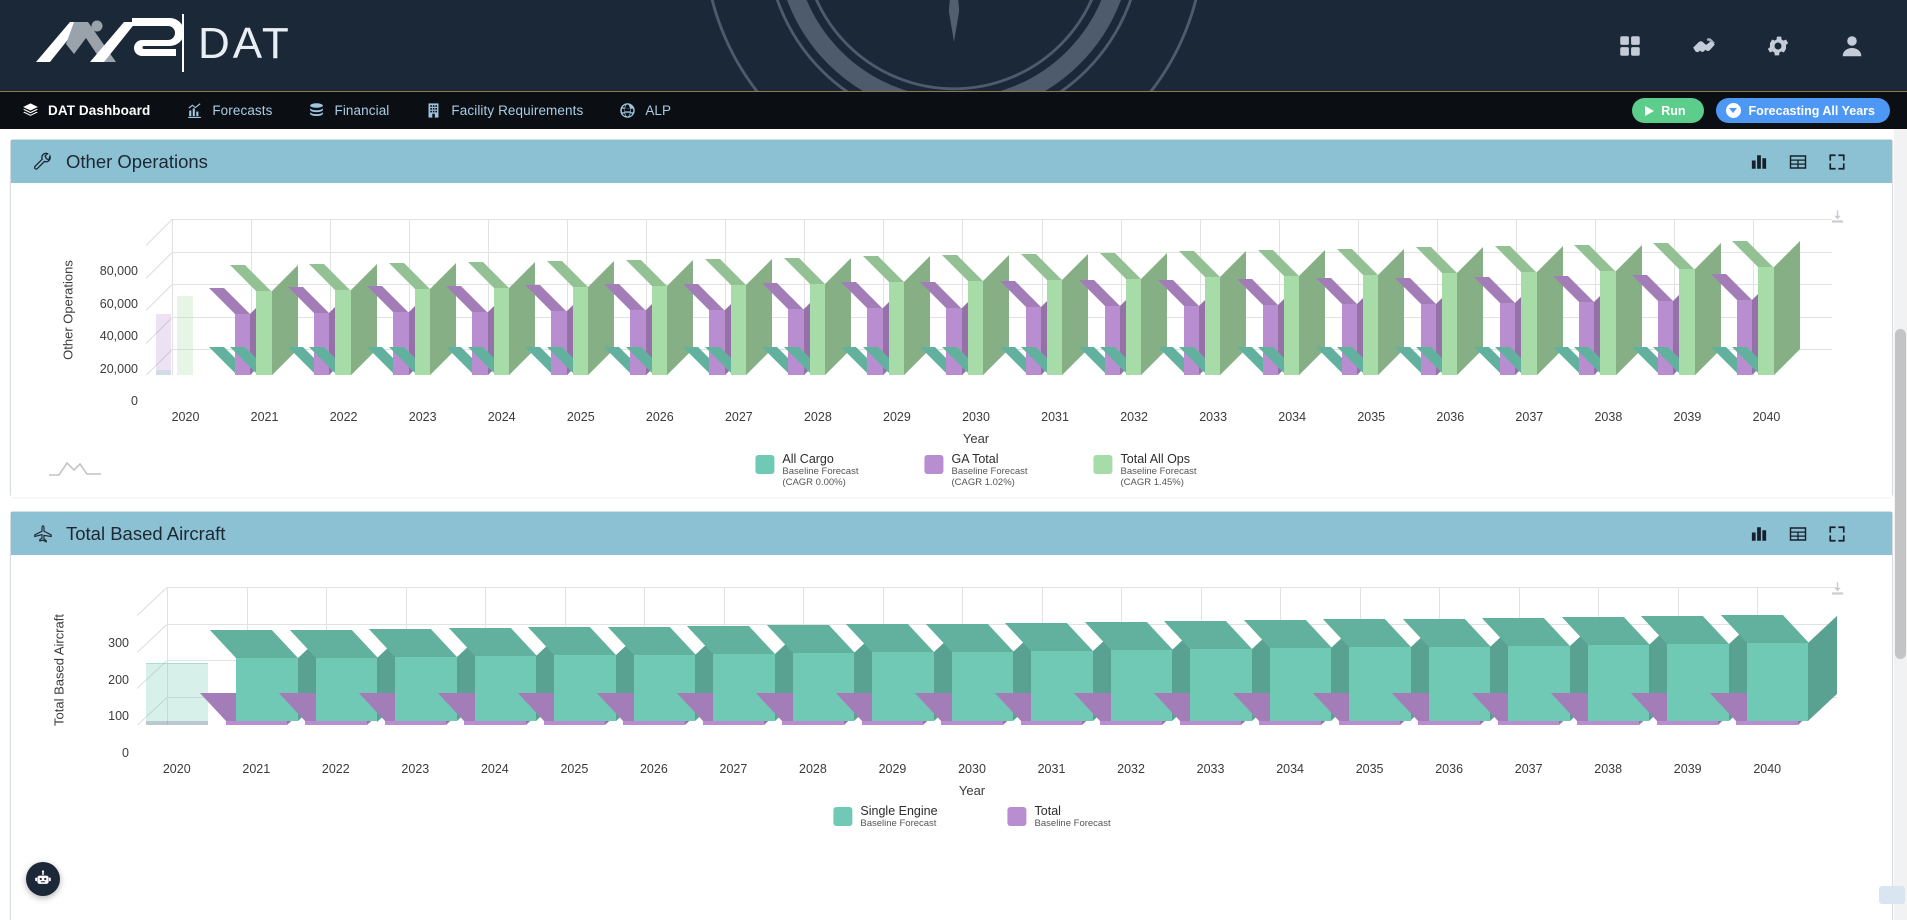 The image size is (1907, 920). I want to click on bar-2030-total-all-ops, so click(975, 315).